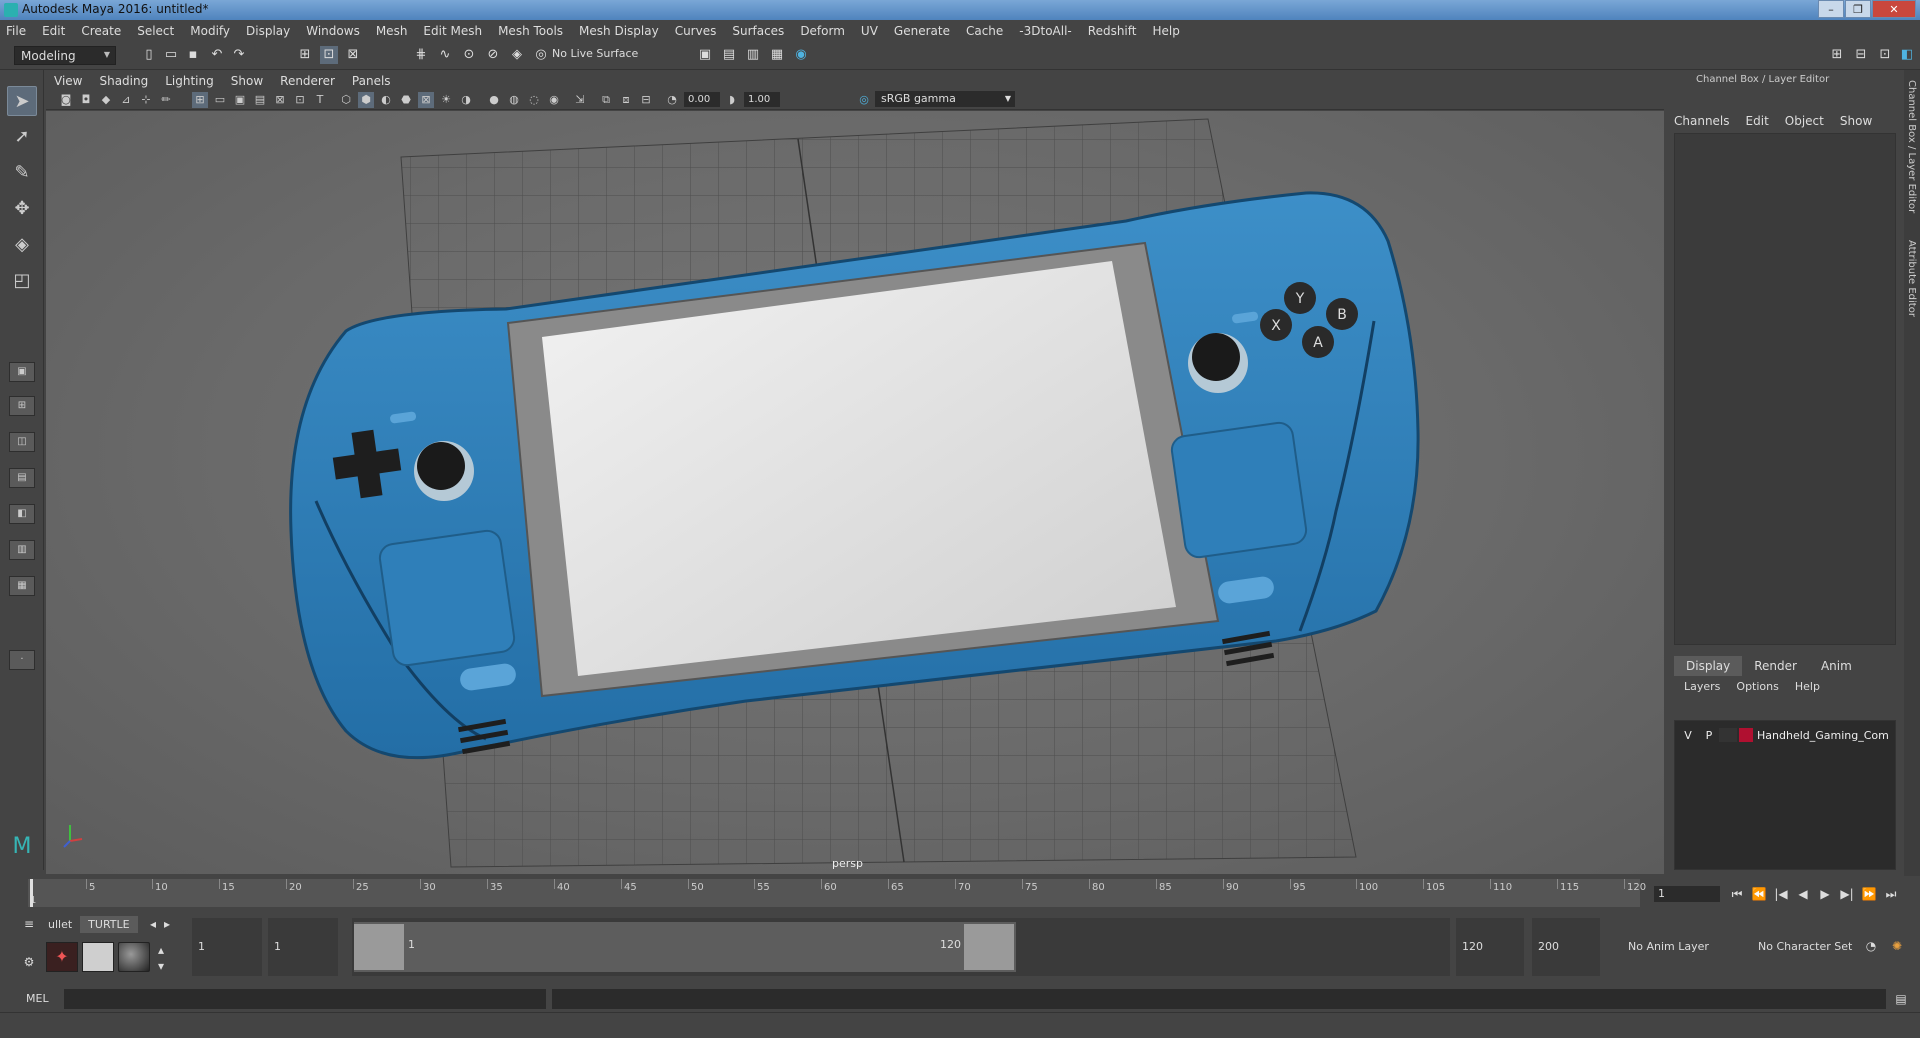  What do you see at coordinates (1891, 894) in the screenshot?
I see `go-to-end-icon: ⏭` at bounding box center [1891, 894].